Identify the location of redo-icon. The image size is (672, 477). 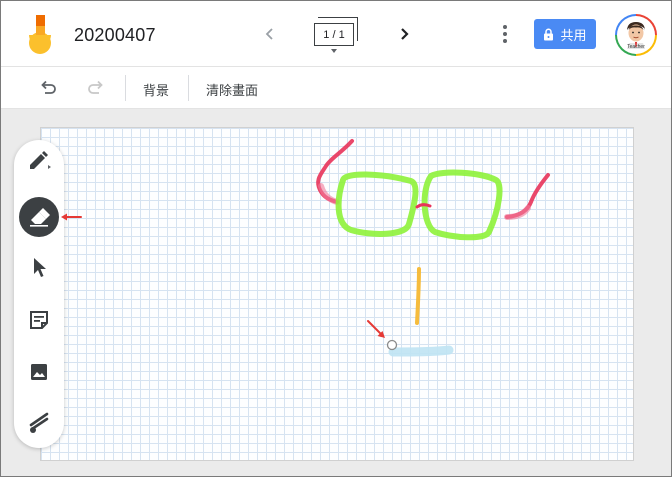
(95, 87).